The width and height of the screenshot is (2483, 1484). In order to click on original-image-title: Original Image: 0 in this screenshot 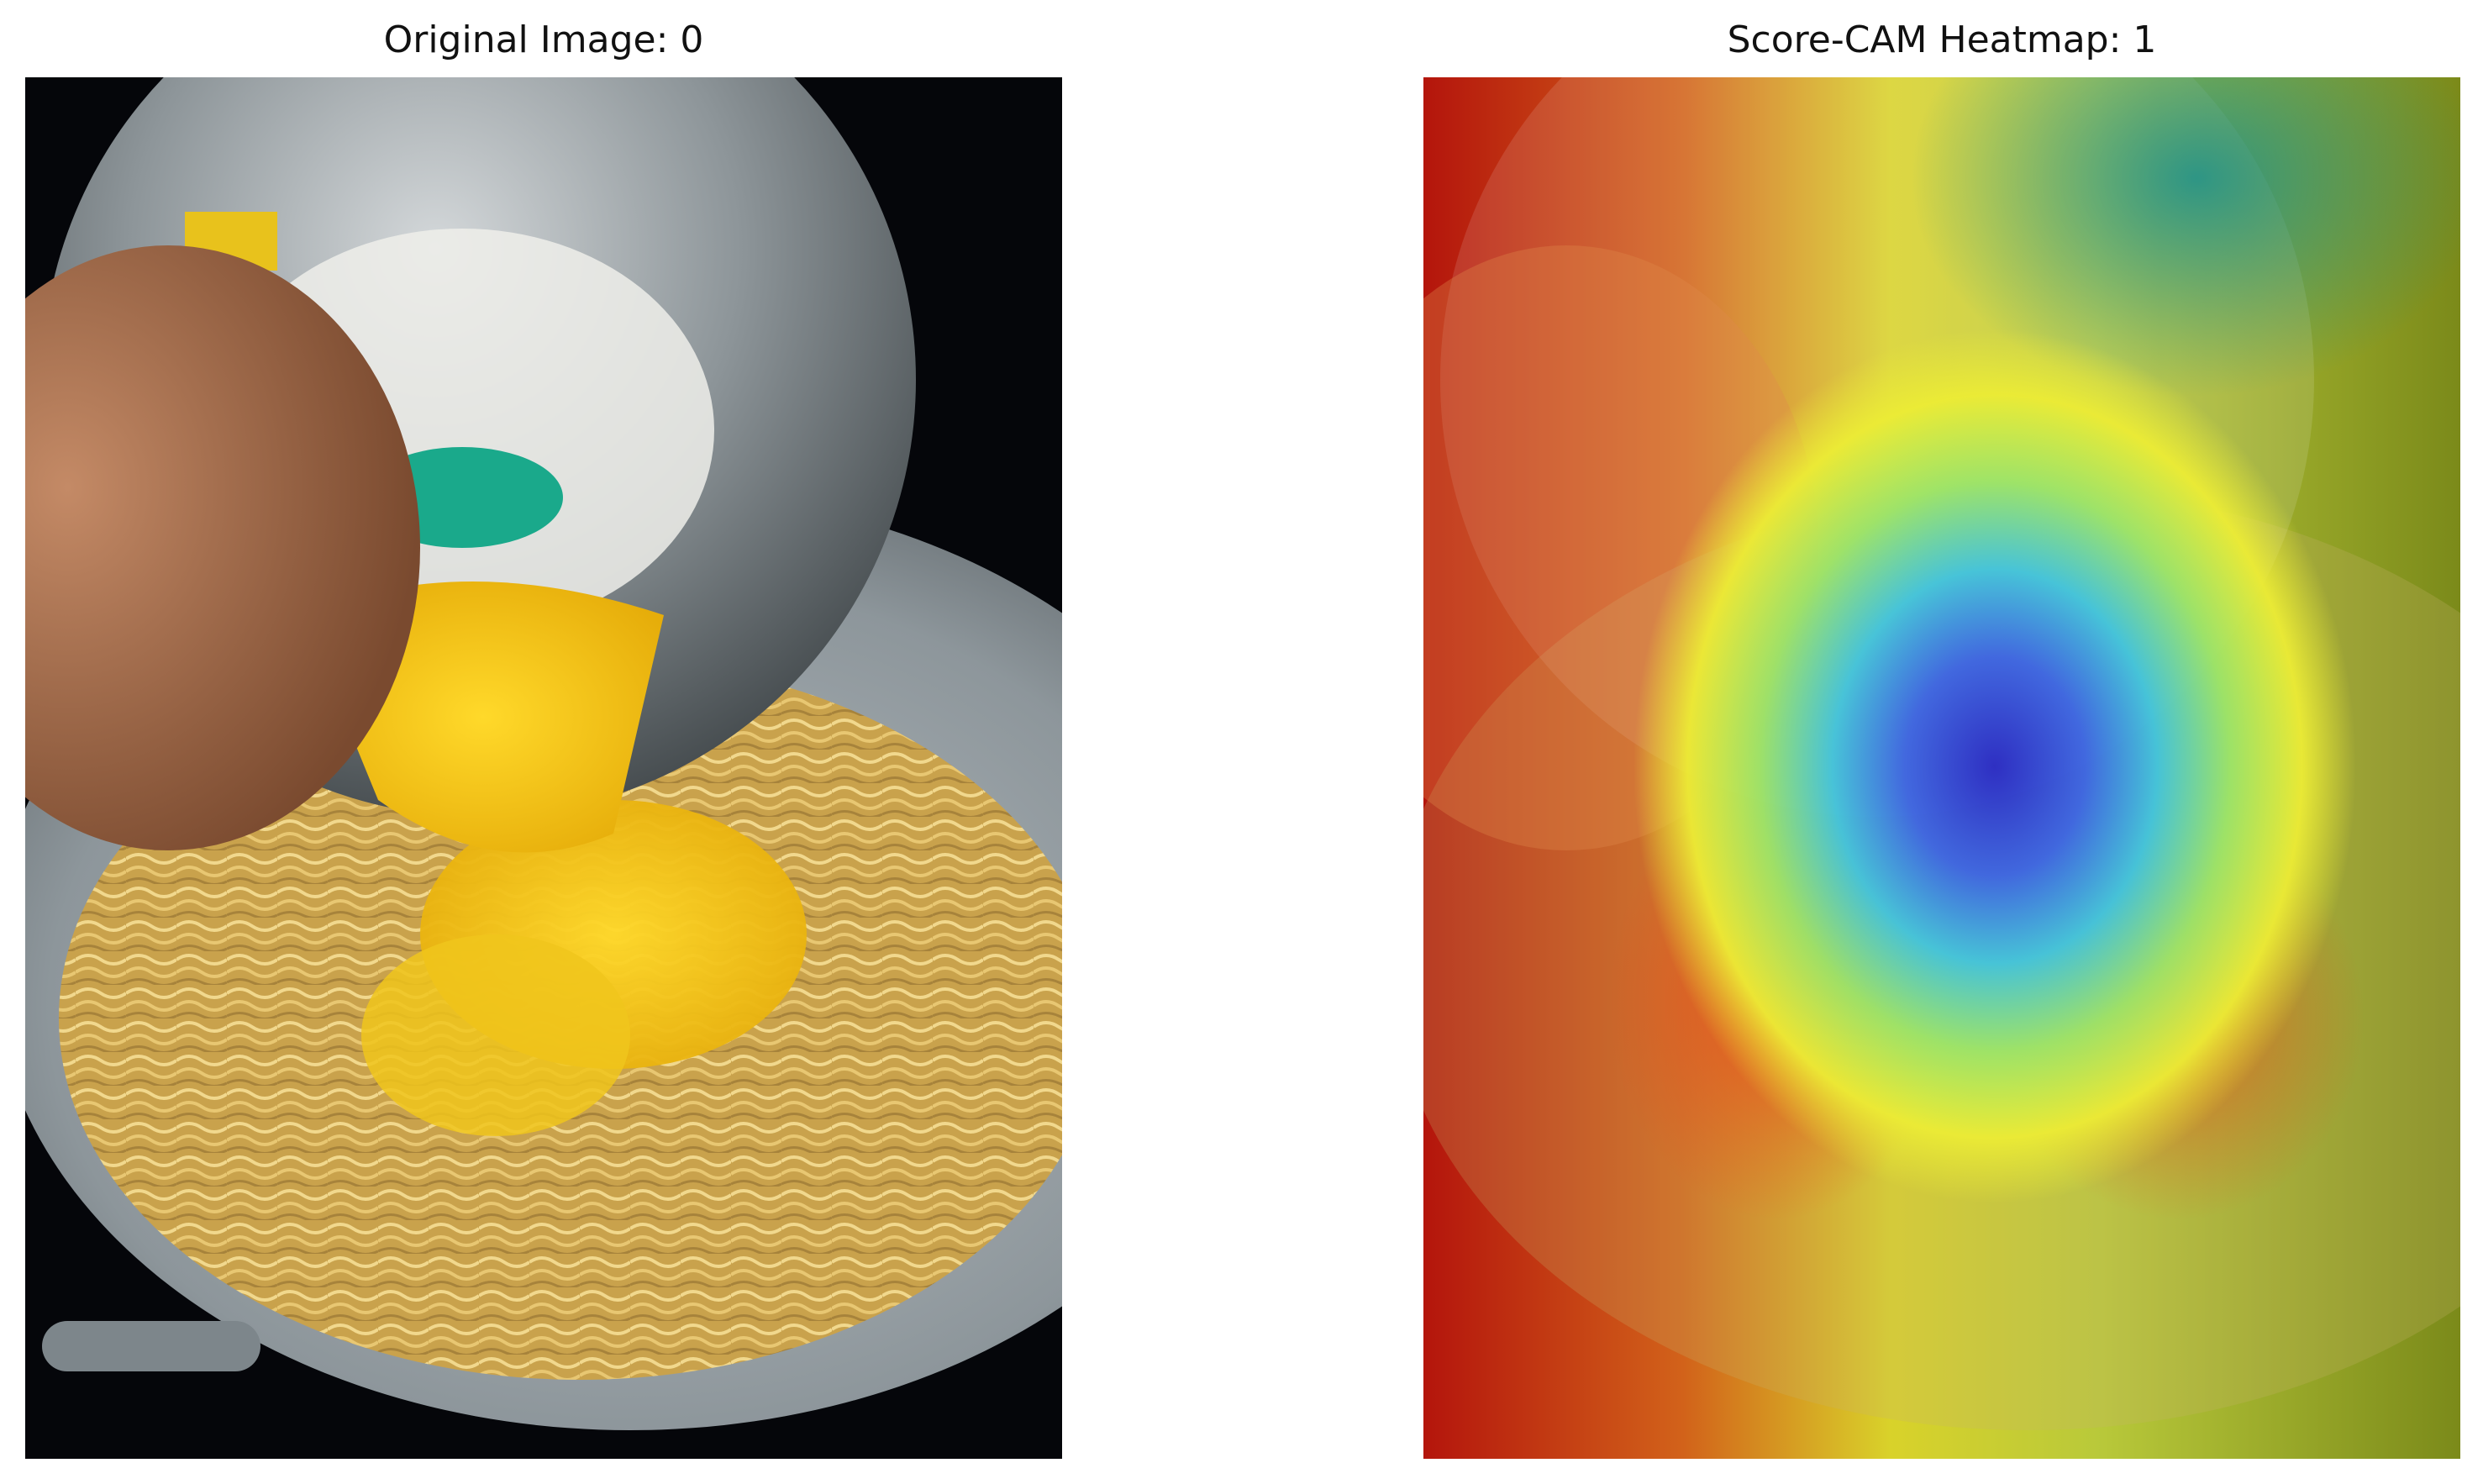, I will do `click(543, 39)`.